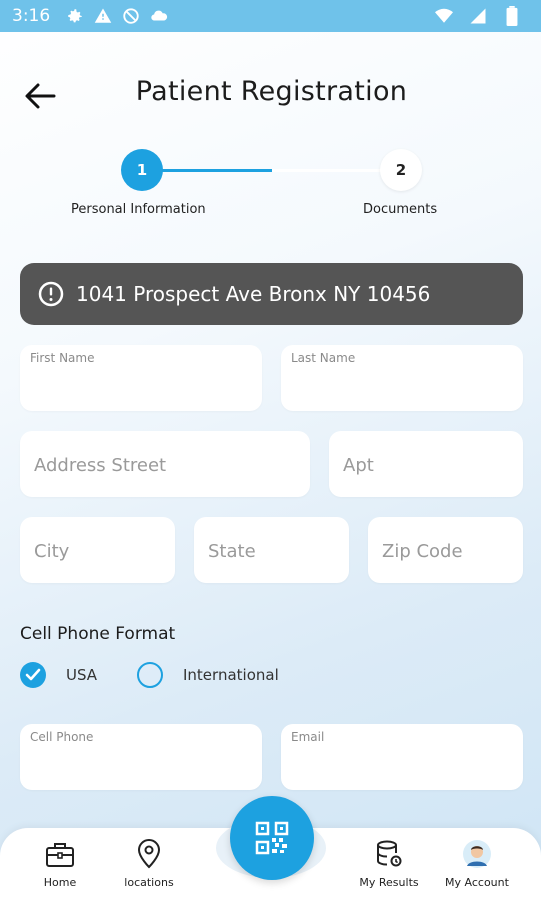 This screenshot has width=541, height=900. Describe the element at coordinates (323, 358) in the screenshot. I see `last-name-label: Last Name` at that location.